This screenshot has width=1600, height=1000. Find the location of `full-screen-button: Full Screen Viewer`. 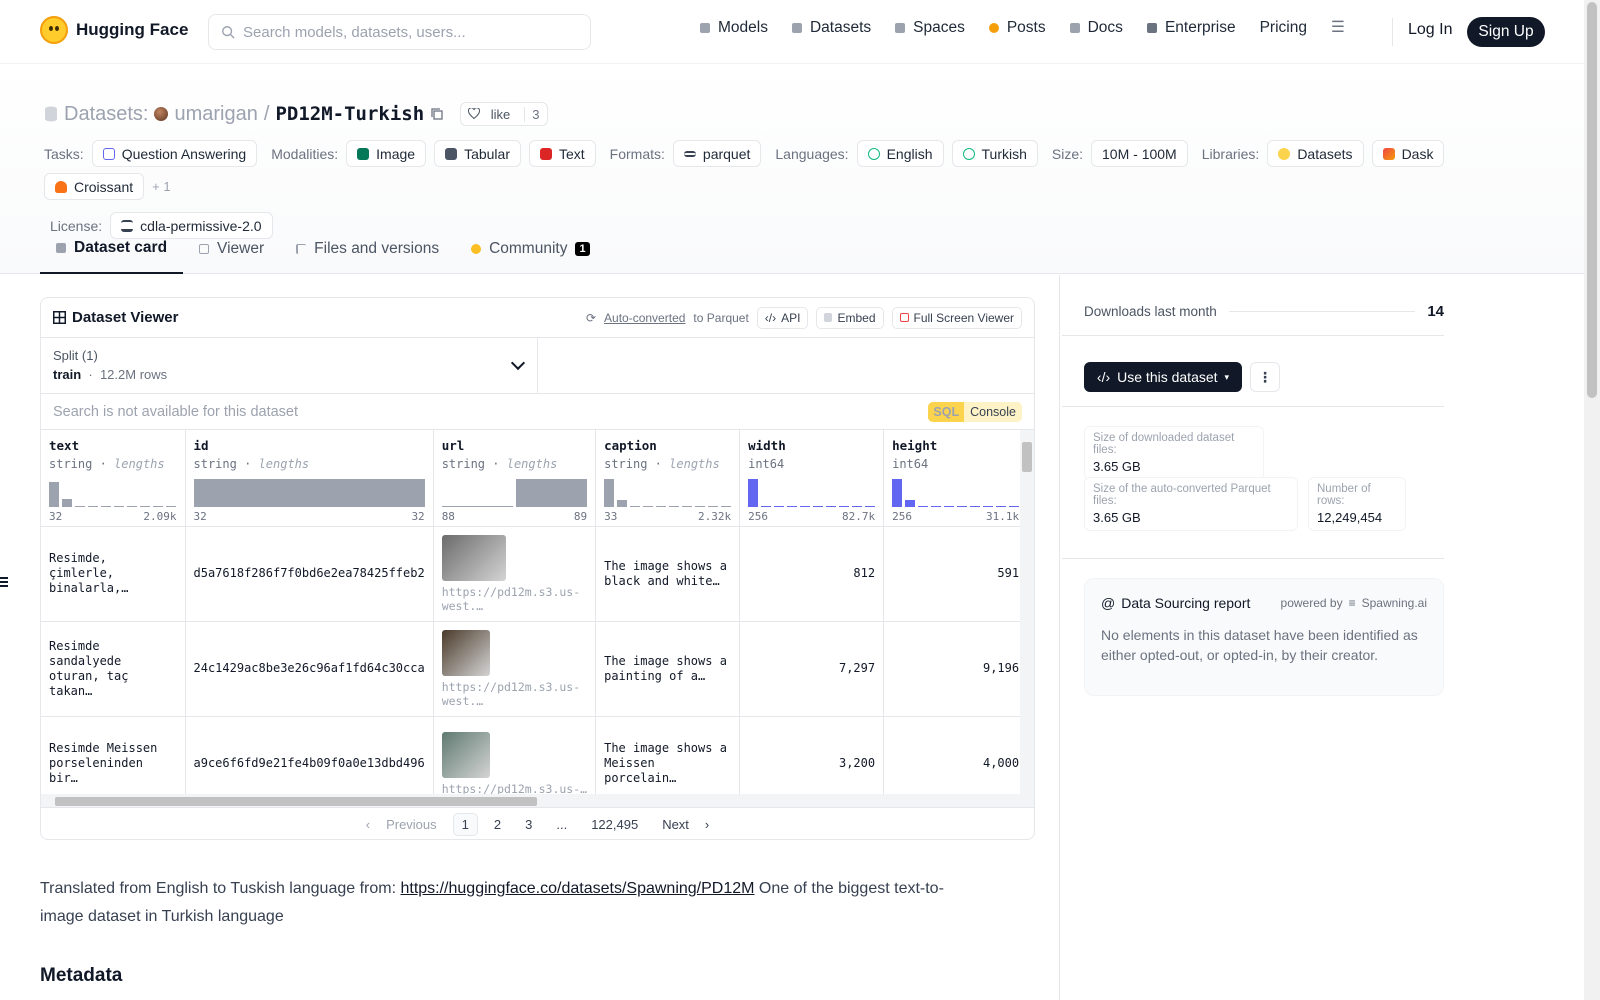

full-screen-button: Full Screen Viewer is located at coordinates (956, 317).